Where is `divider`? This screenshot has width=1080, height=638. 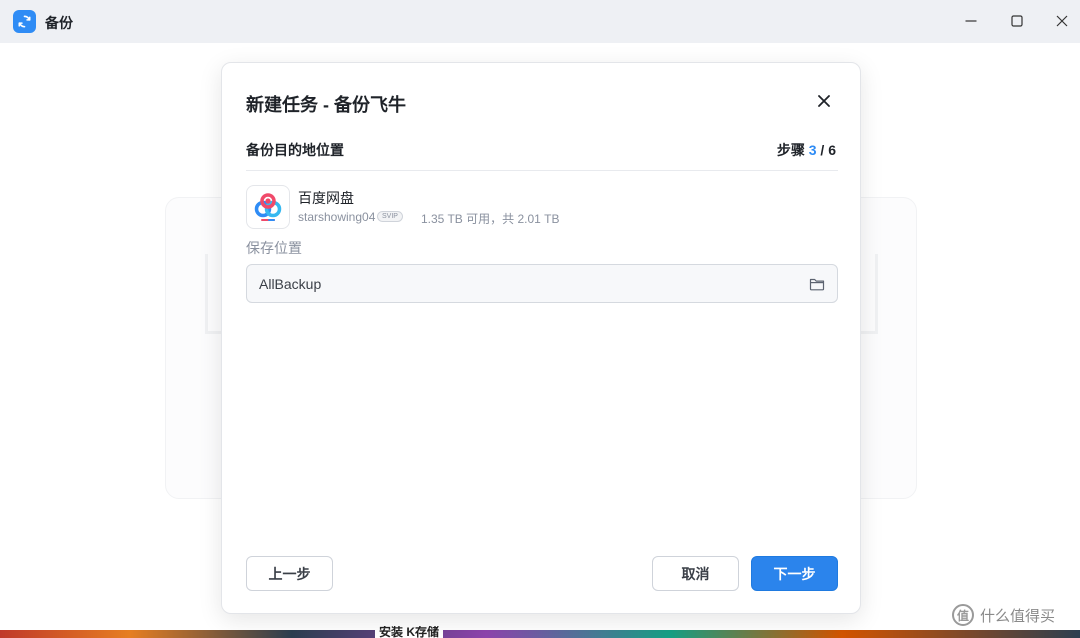
divider is located at coordinates (542, 170).